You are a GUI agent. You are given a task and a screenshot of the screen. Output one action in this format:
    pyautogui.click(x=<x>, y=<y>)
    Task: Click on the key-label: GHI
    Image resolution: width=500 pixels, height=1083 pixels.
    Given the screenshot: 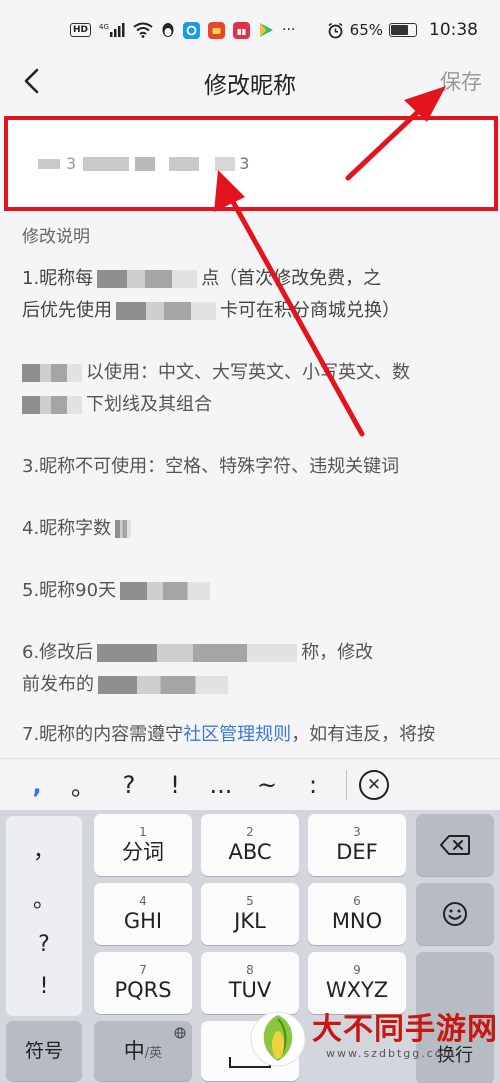 What is the action you would take?
    pyautogui.click(x=143, y=921)
    